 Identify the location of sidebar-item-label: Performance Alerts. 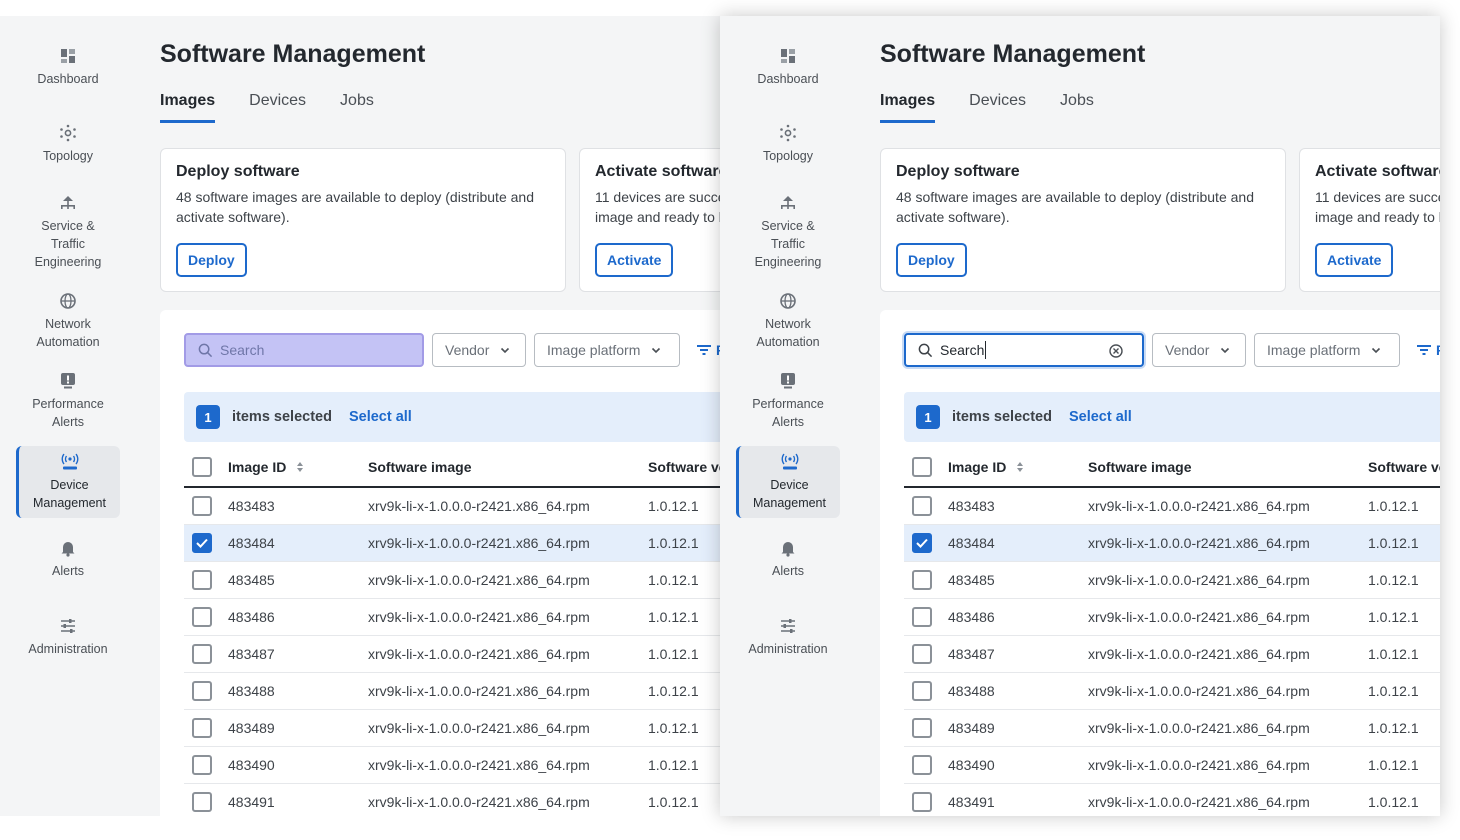
(788, 413).